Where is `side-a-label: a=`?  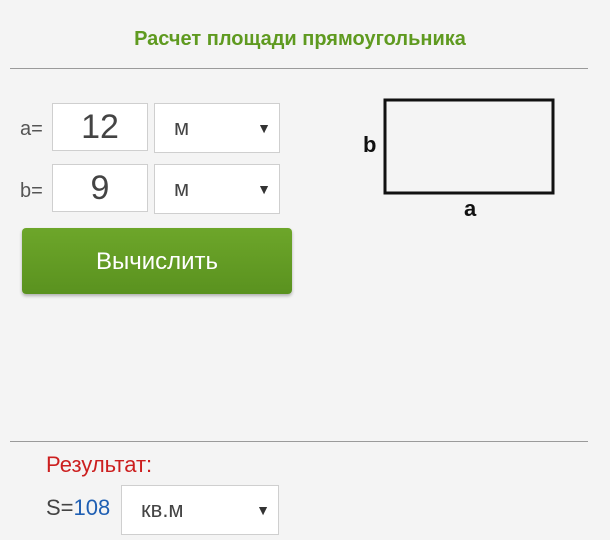
side-a-label: a= is located at coordinates (31, 129).